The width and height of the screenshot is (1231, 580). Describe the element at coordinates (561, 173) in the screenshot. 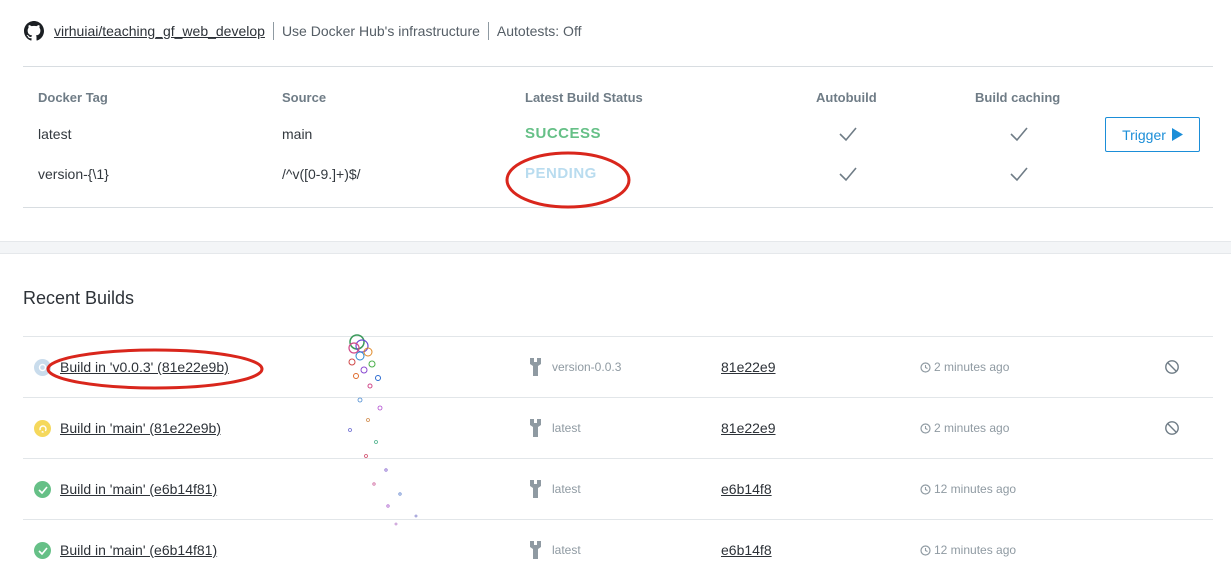

I see `rule-status-pending: PENDING` at that location.